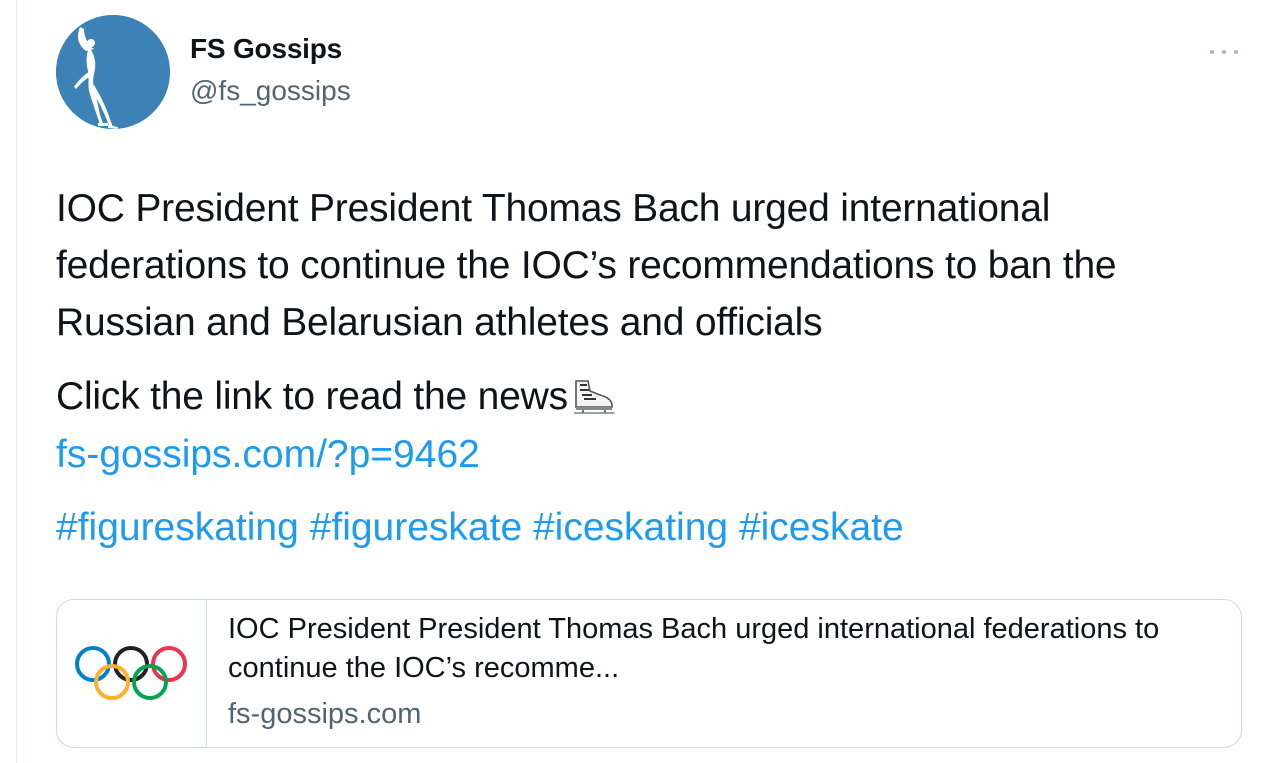 Image resolution: width=1280 pixels, height=763 pixels. What do you see at coordinates (312, 396) in the screenshot?
I see `tweet-cta-text: Click the link to read the news` at bounding box center [312, 396].